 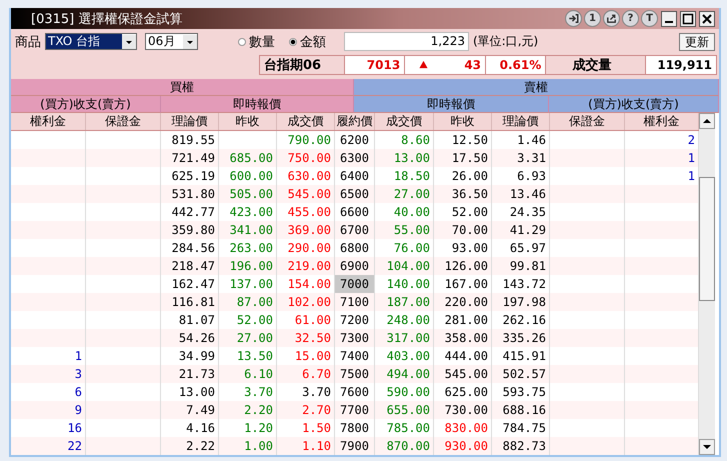 What do you see at coordinates (251, 194) in the screenshot?
I see `previous-close-cell: 505.00` at bounding box center [251, 194].